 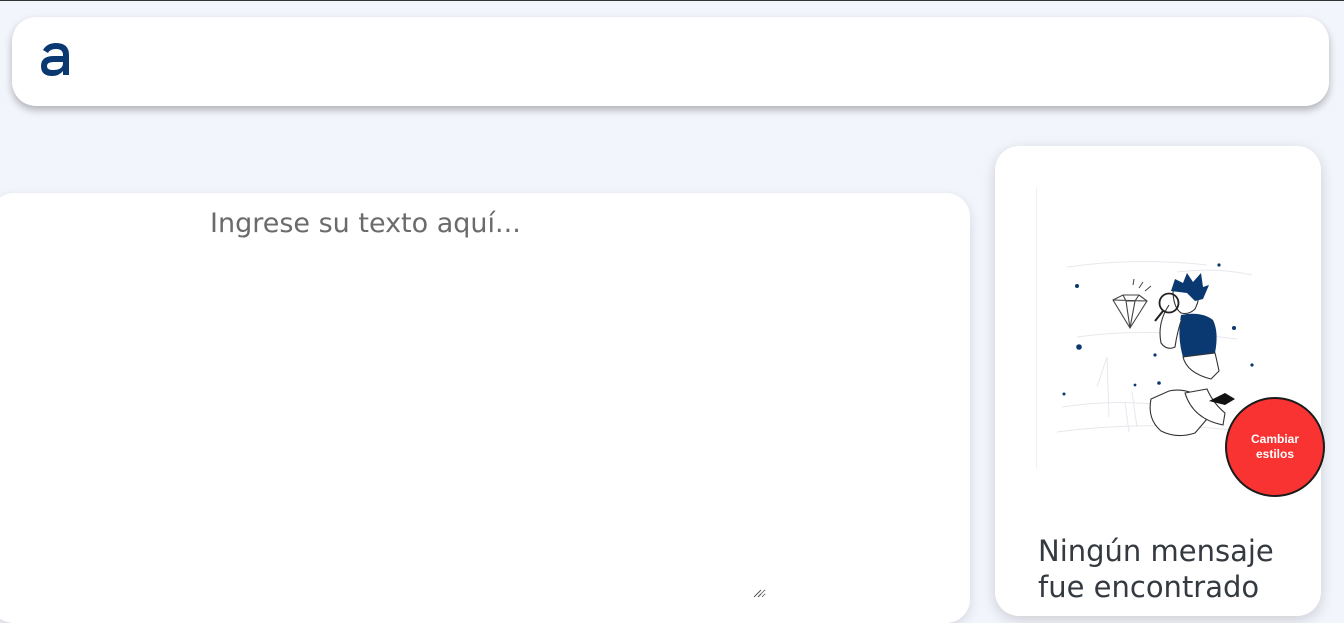 I want to click on empty-result-title: Ningún mensaje fue encontrado, so click(x=1156, y=569).